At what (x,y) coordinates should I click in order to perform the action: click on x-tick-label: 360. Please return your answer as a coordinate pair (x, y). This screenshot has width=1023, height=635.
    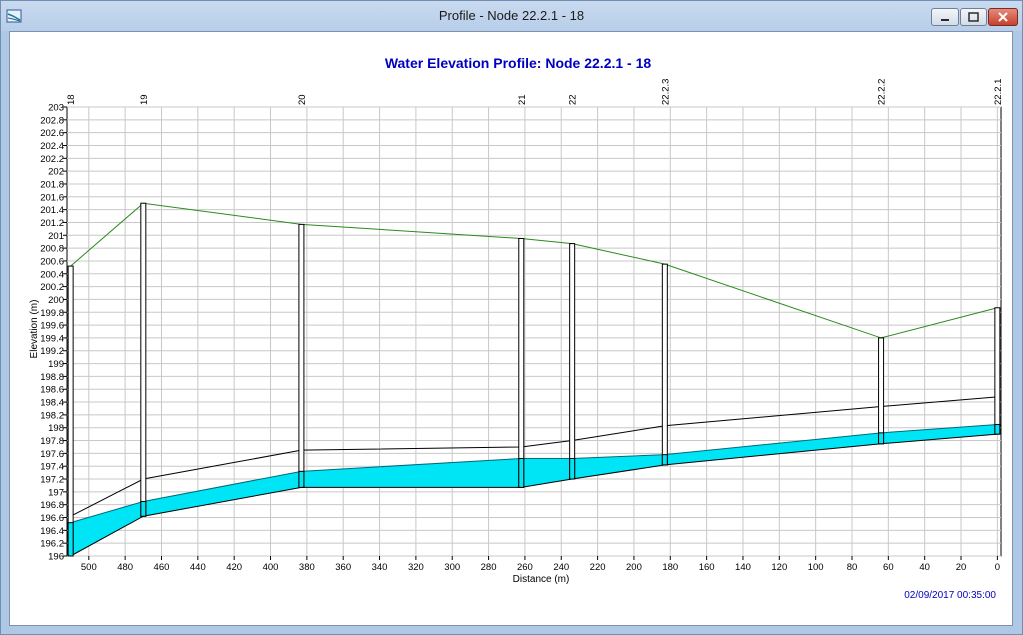
    Looking at the image, I should click on (343, 567).